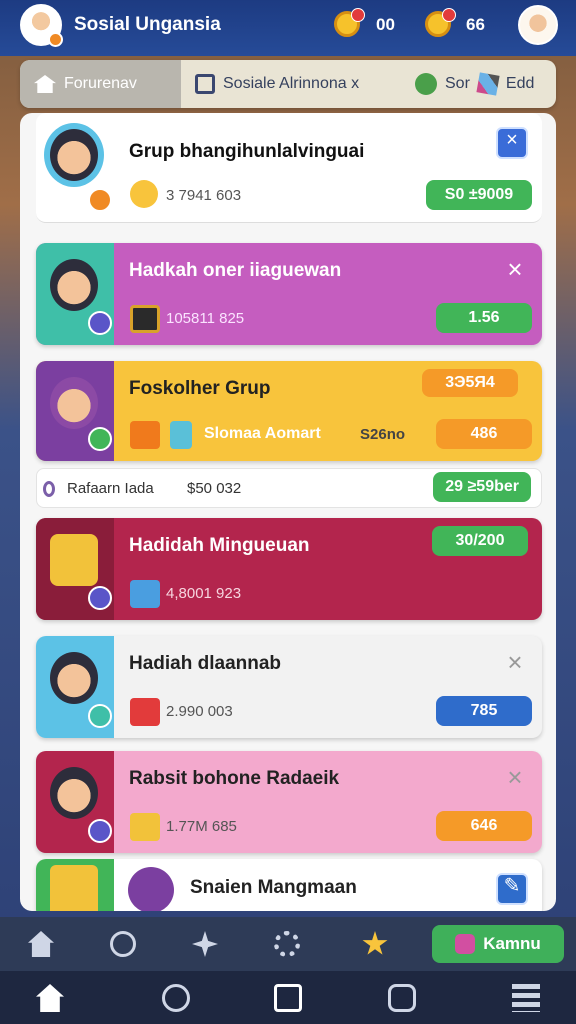 This screenshot has width=576, height=1024. What do you see at coordinates (484, 318) in the screenshot?
I see `reward-pill: 1.56` at bounding box center [484, 318].